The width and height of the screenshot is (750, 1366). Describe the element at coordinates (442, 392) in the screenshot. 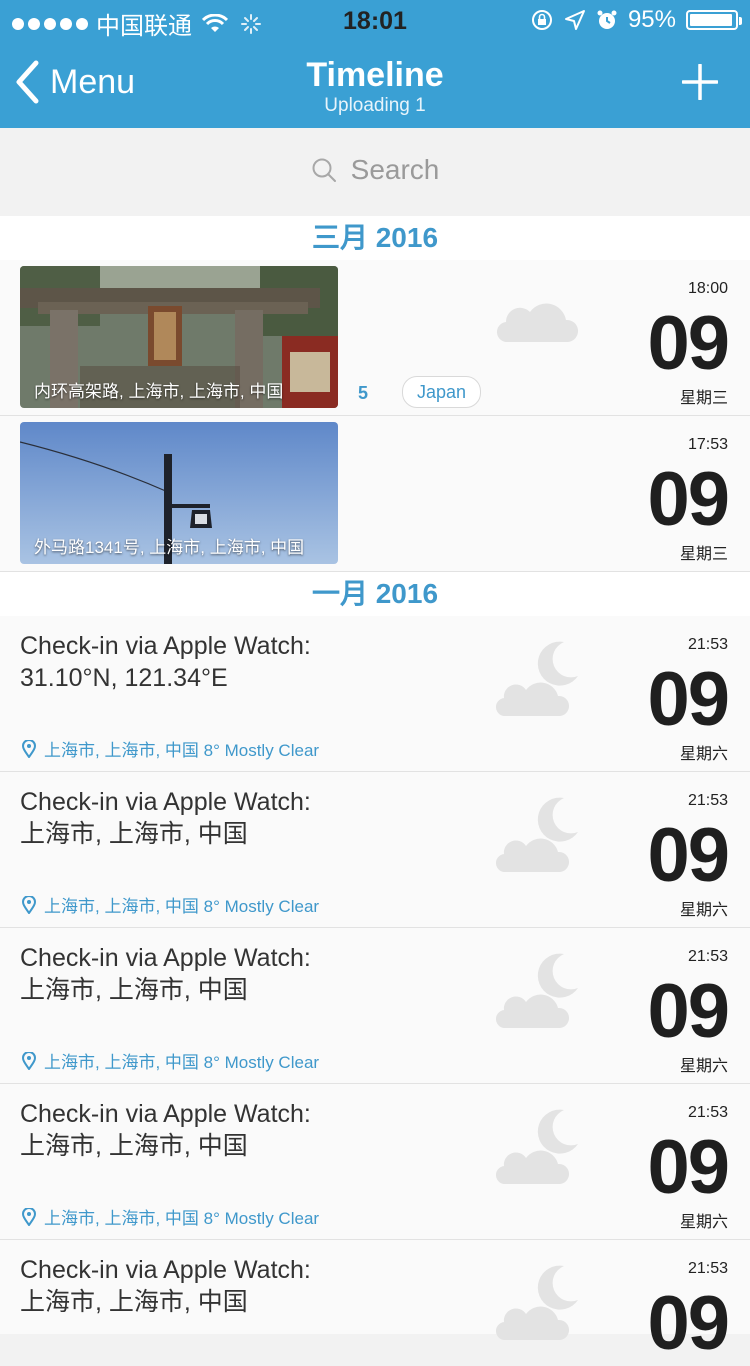

I see `tag-chip: Japan` at that location.